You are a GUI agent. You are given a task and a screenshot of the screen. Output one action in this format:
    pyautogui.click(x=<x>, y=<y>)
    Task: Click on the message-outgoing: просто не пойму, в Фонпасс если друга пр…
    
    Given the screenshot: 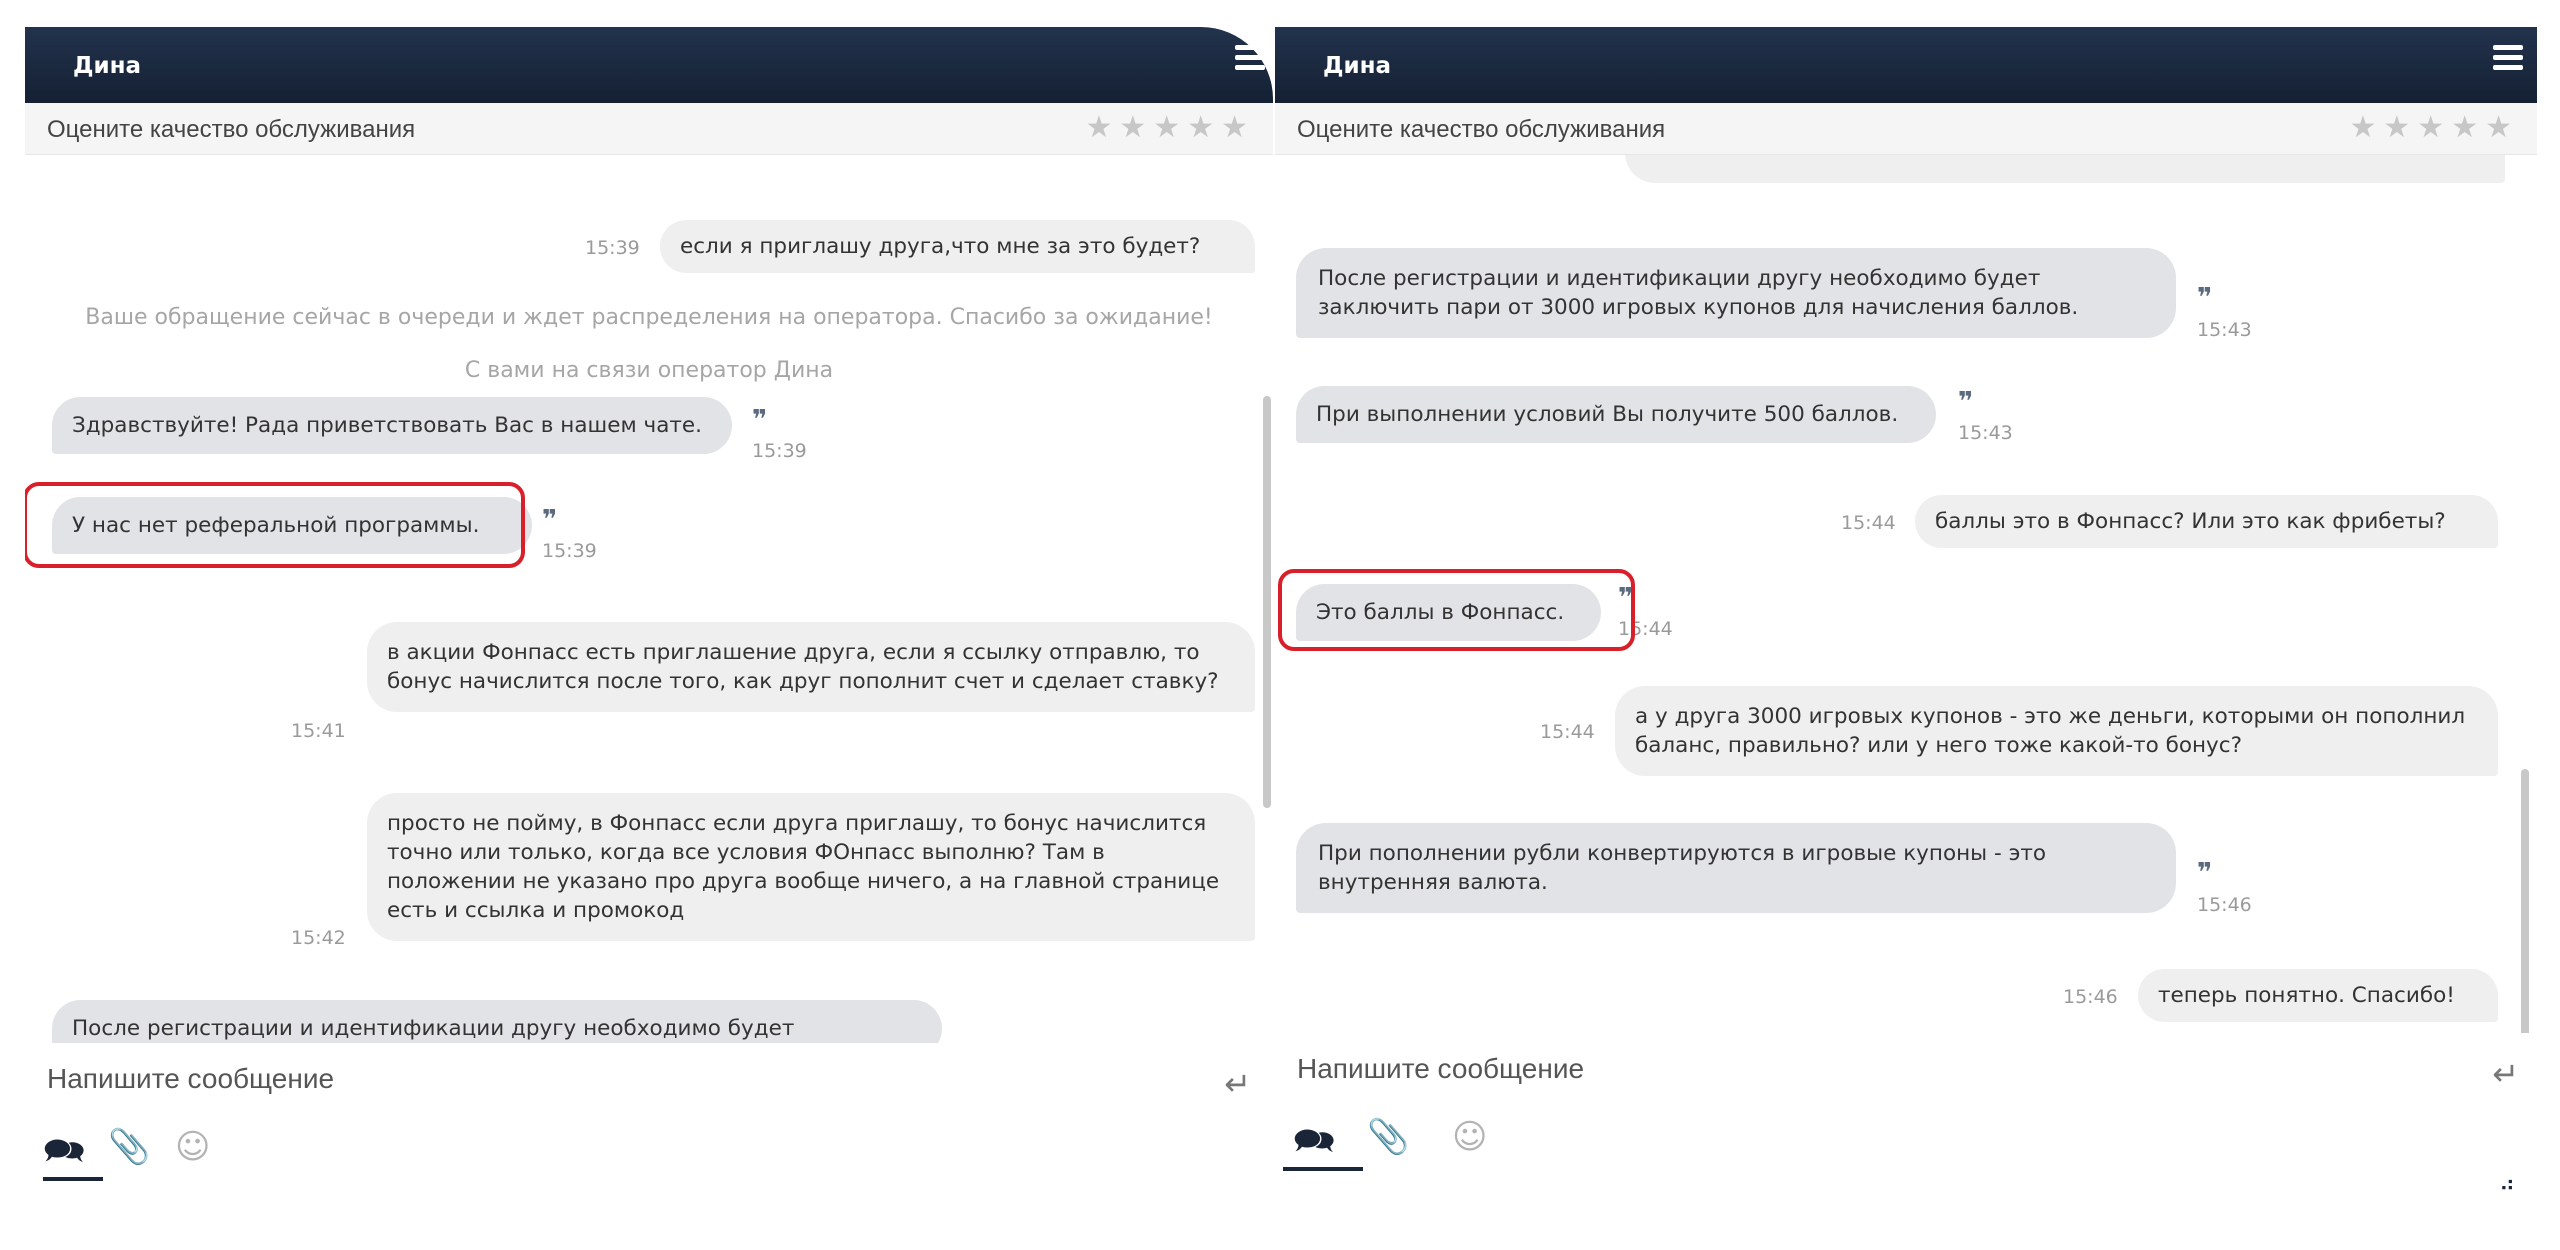 What is the action you would take?
    pyautogui.click(x=811, y=867)
    